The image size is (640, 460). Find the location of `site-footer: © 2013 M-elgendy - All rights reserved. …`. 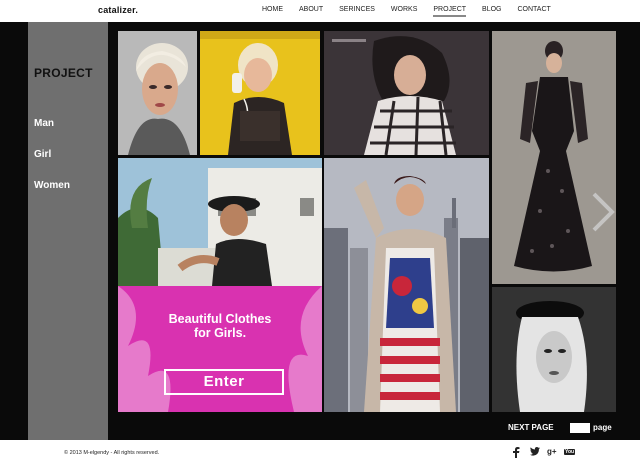

site-footer: © 2013 M-elgendy - All rights reserved. … is located at coordinates (320, 450).